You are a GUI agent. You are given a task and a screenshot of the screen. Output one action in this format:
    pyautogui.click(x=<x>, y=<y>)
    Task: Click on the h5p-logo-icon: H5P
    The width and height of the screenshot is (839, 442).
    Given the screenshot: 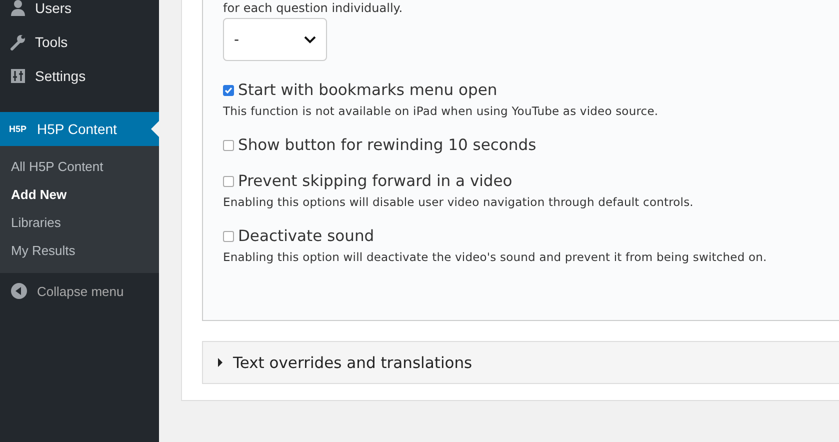 What is the action you would take?
    pyautogui.click(x=19, y=129)
    